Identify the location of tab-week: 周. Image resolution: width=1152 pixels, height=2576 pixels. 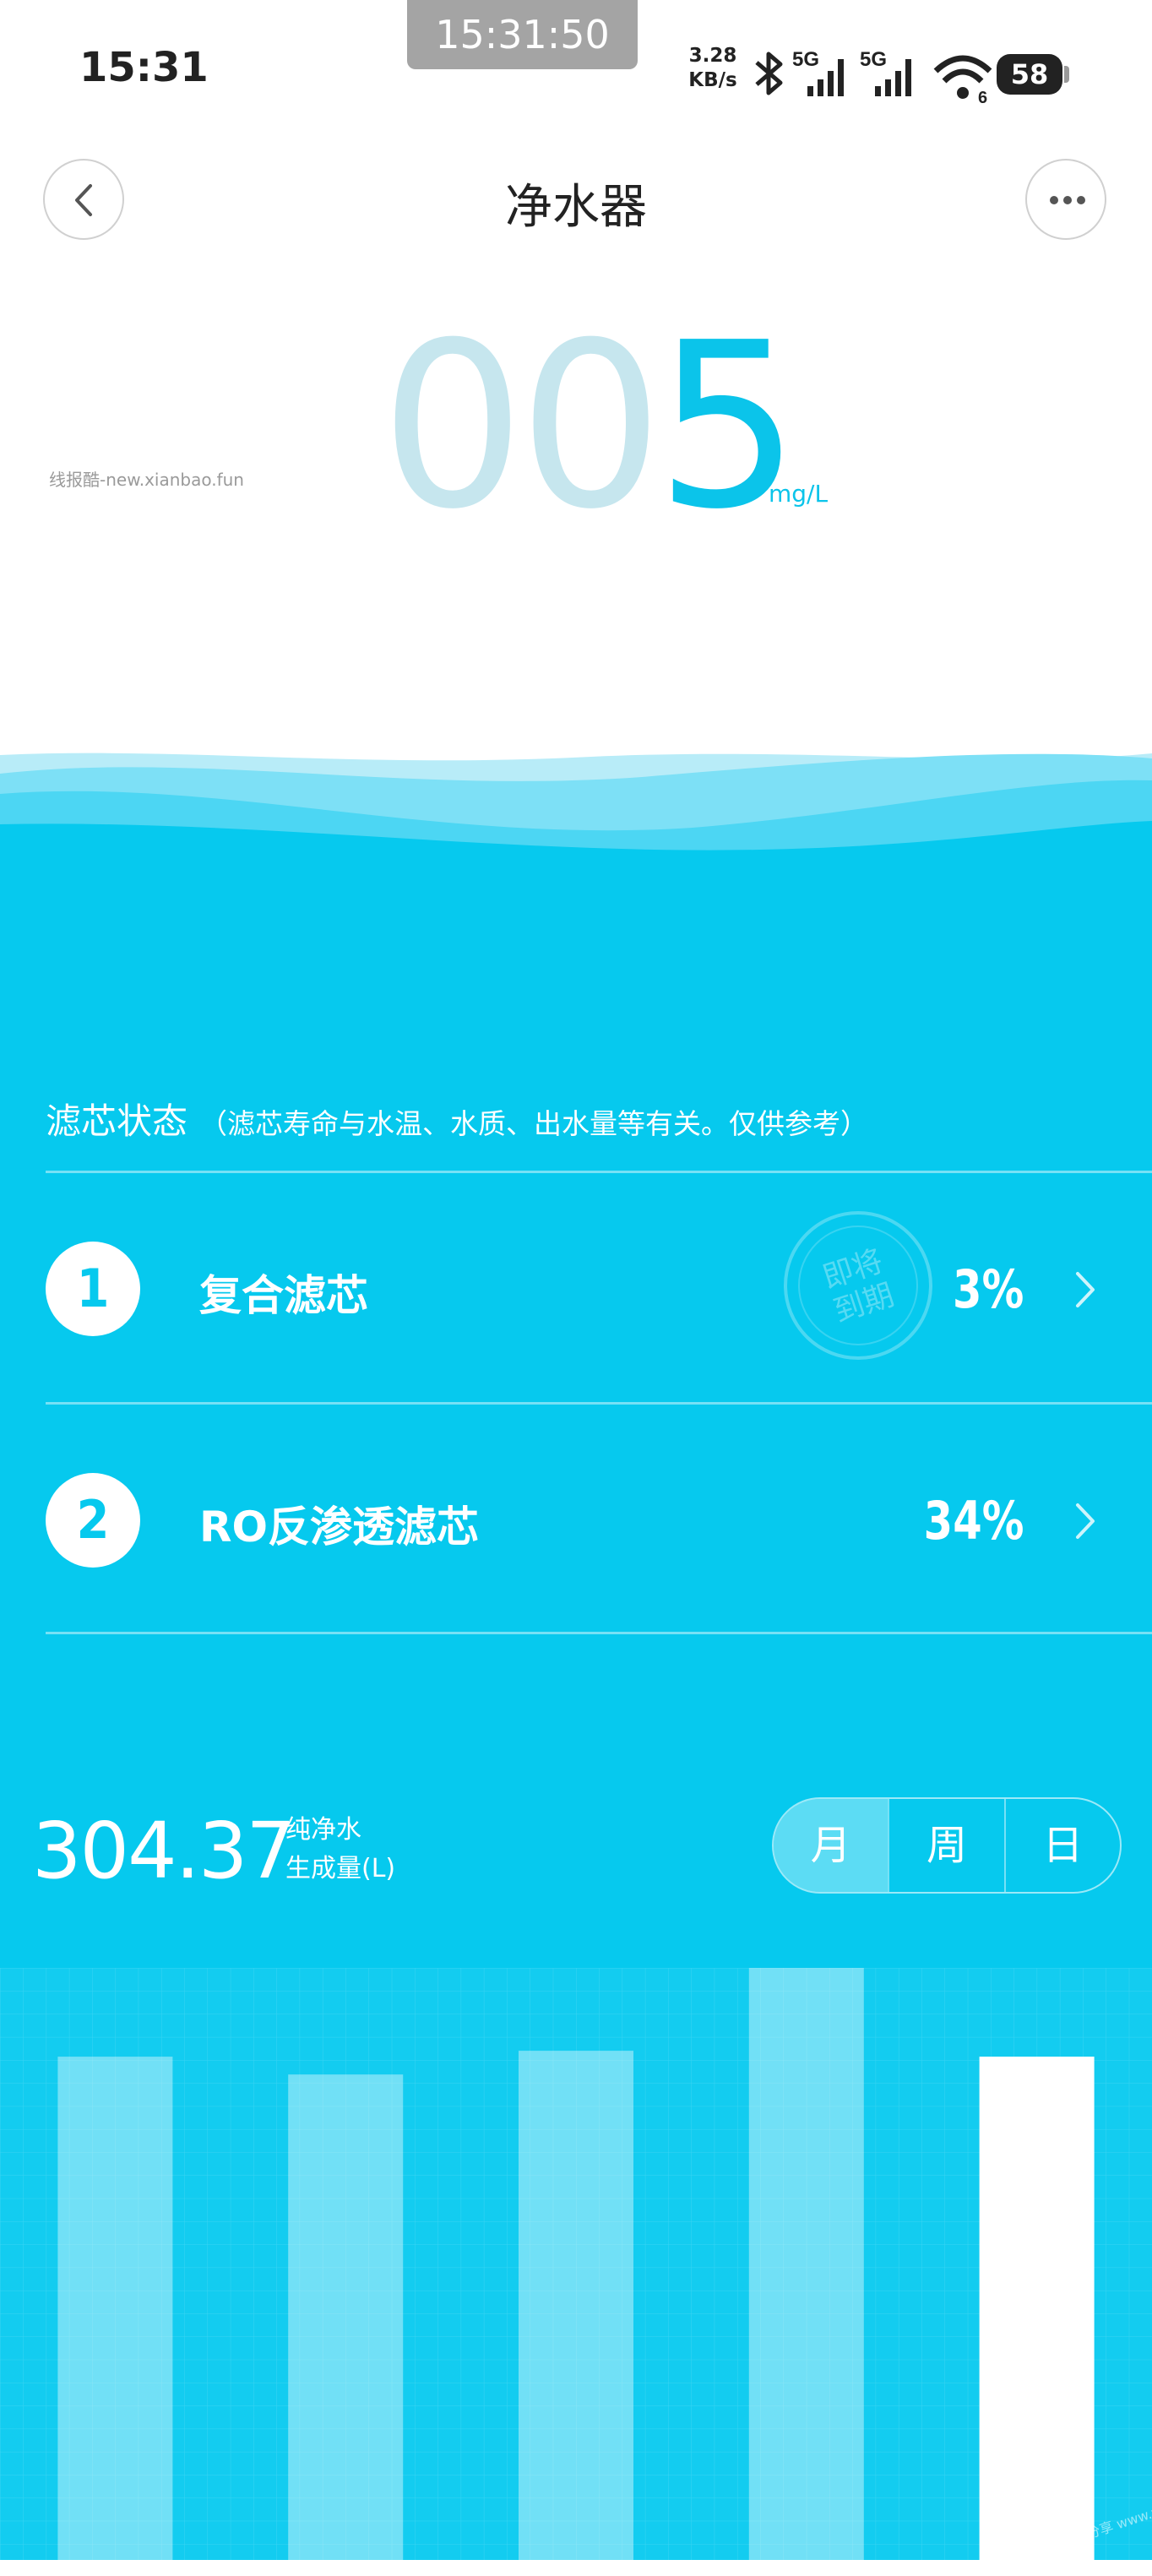
(945, 1845).